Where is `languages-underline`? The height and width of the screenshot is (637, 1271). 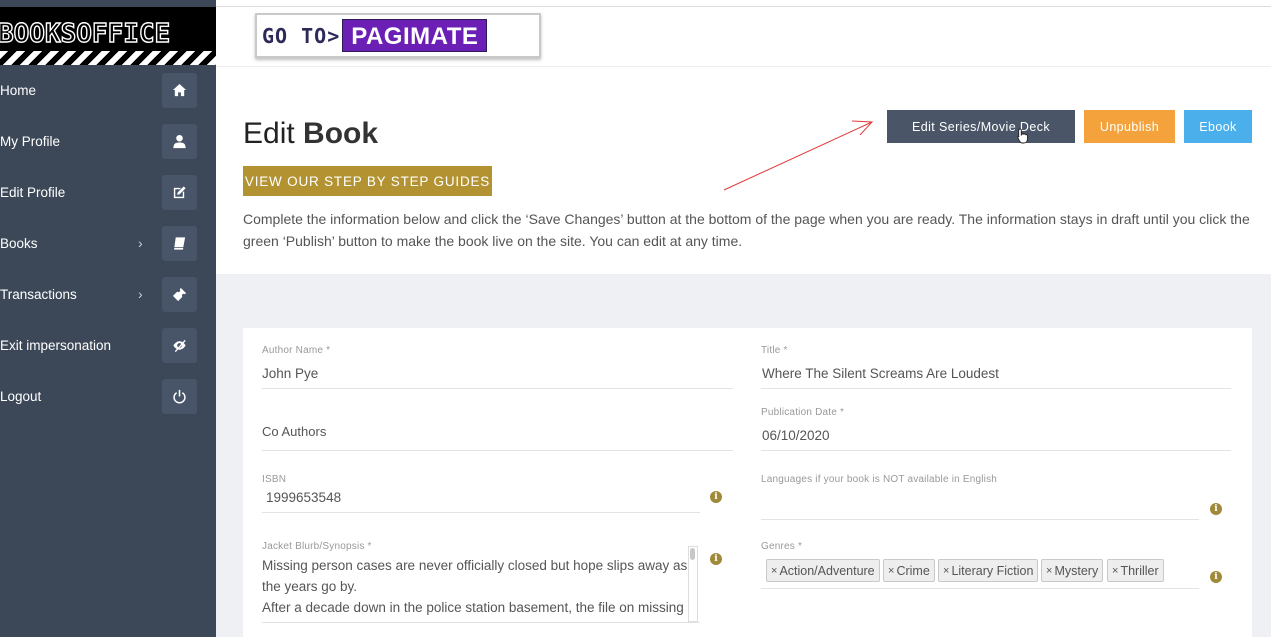
languages-underline is located at coordinates (980, 519).